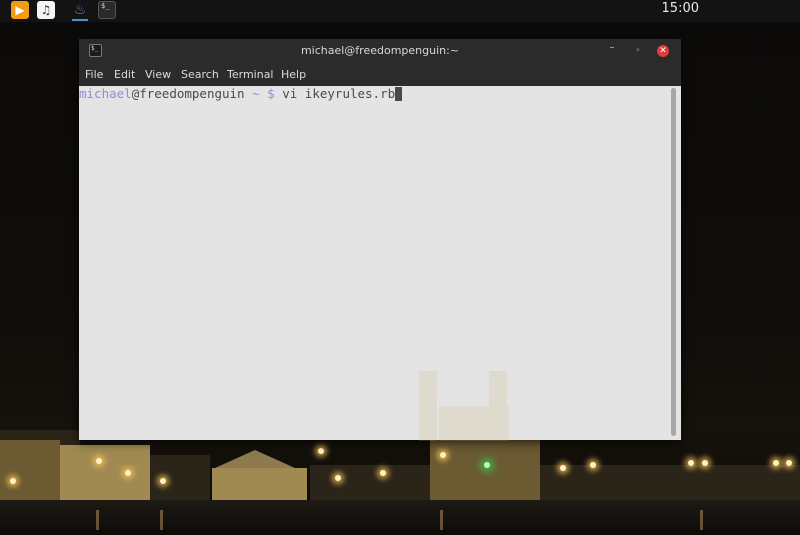 The height and width of the screenshot is (535, 800). Describe the element at coordinates (105, 93) in the screenshot. I see `prompt-user: michael` at that location.